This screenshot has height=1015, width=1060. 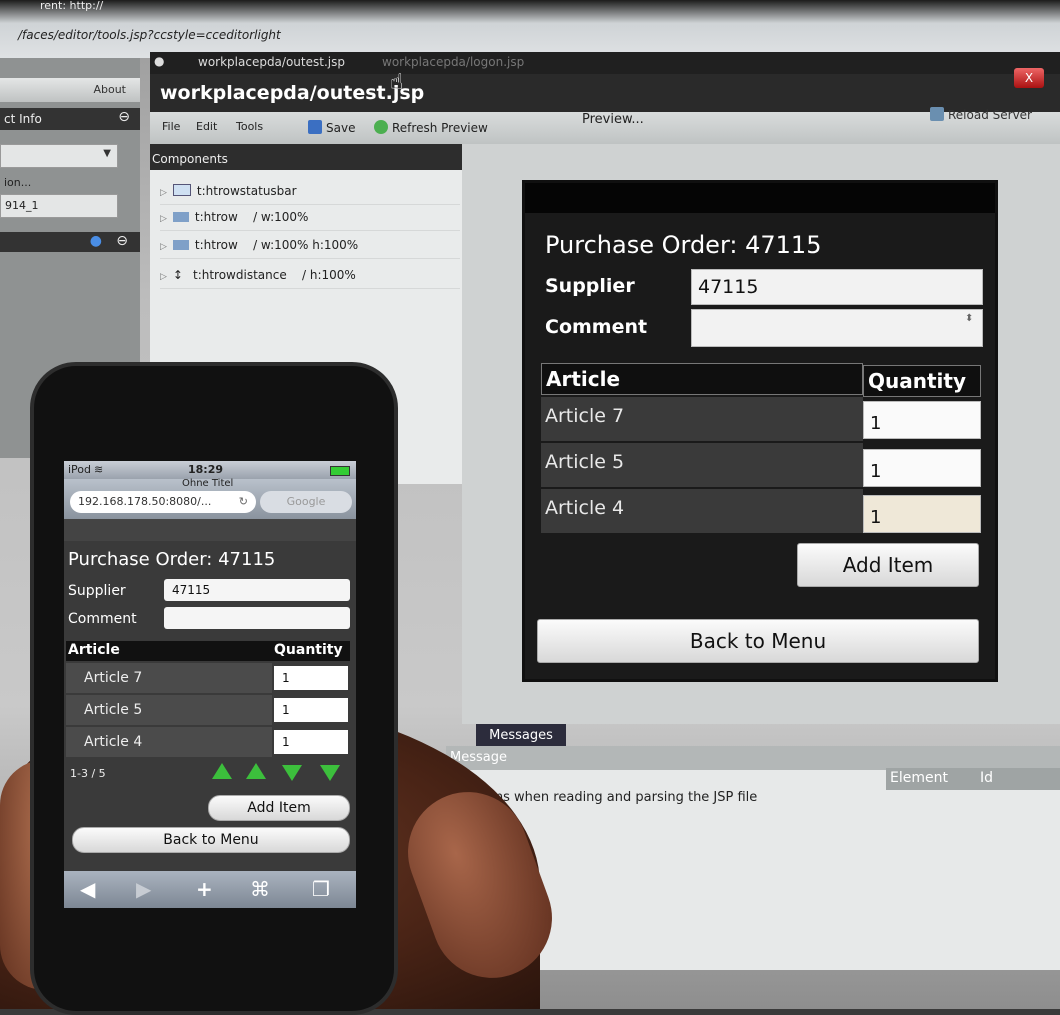 What do you see at coordinates (453, 62) in the screenshot?
I see `tab-logon: workplacepda/logon.jsp` at bounding box center [453, 62].